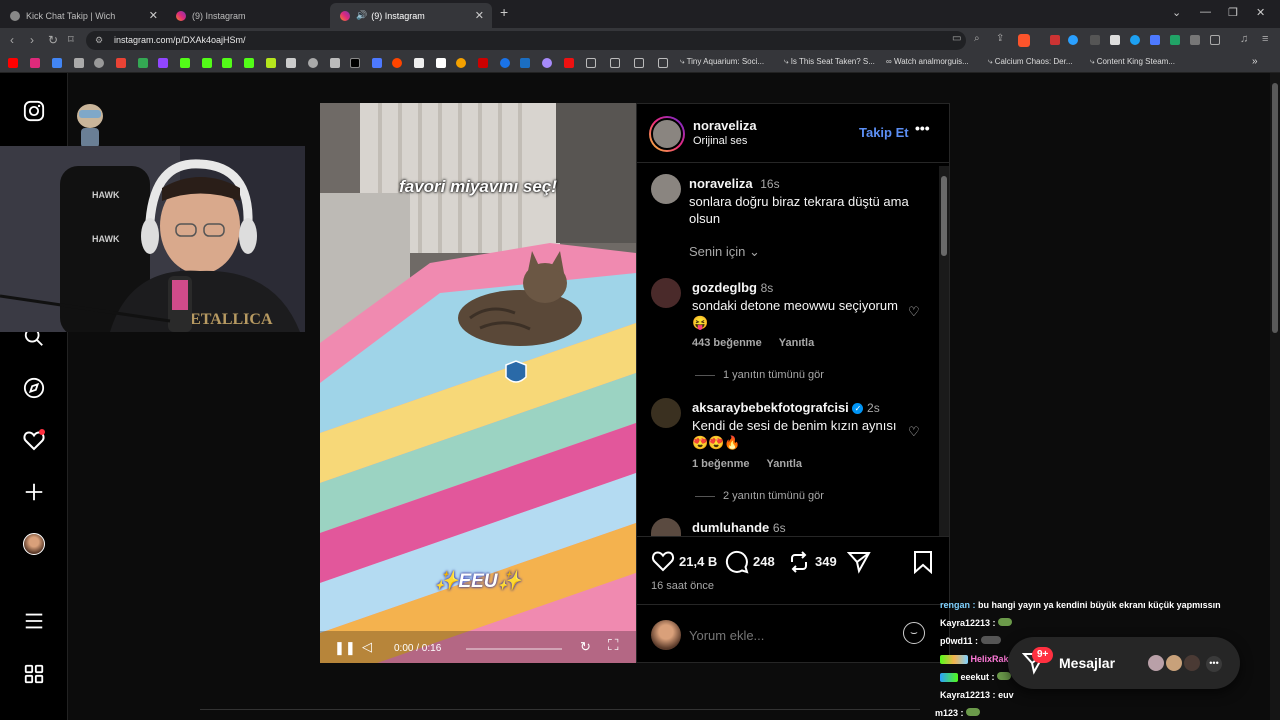 This screenshot has height=720, width=1280. Describe the element at coordinates (956, 38) in the screenshot. I see `cast-icon: ▭` at that location.